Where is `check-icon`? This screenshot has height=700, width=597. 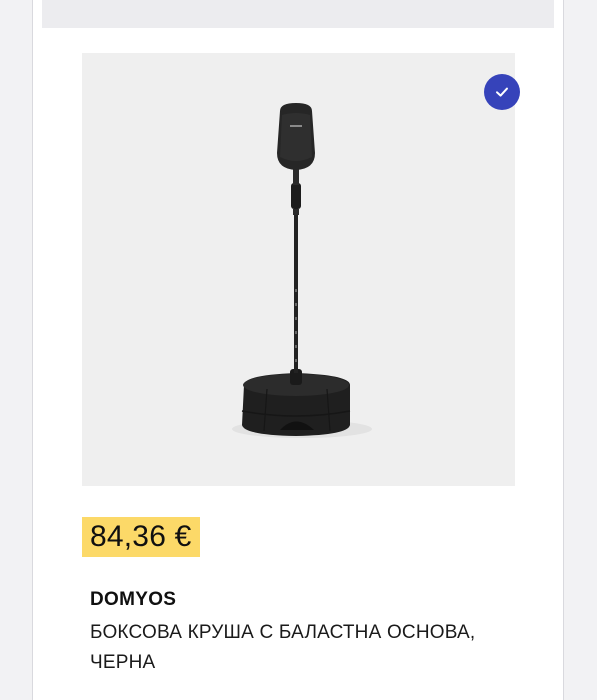 check-icon is located at coordinates (502, 92).